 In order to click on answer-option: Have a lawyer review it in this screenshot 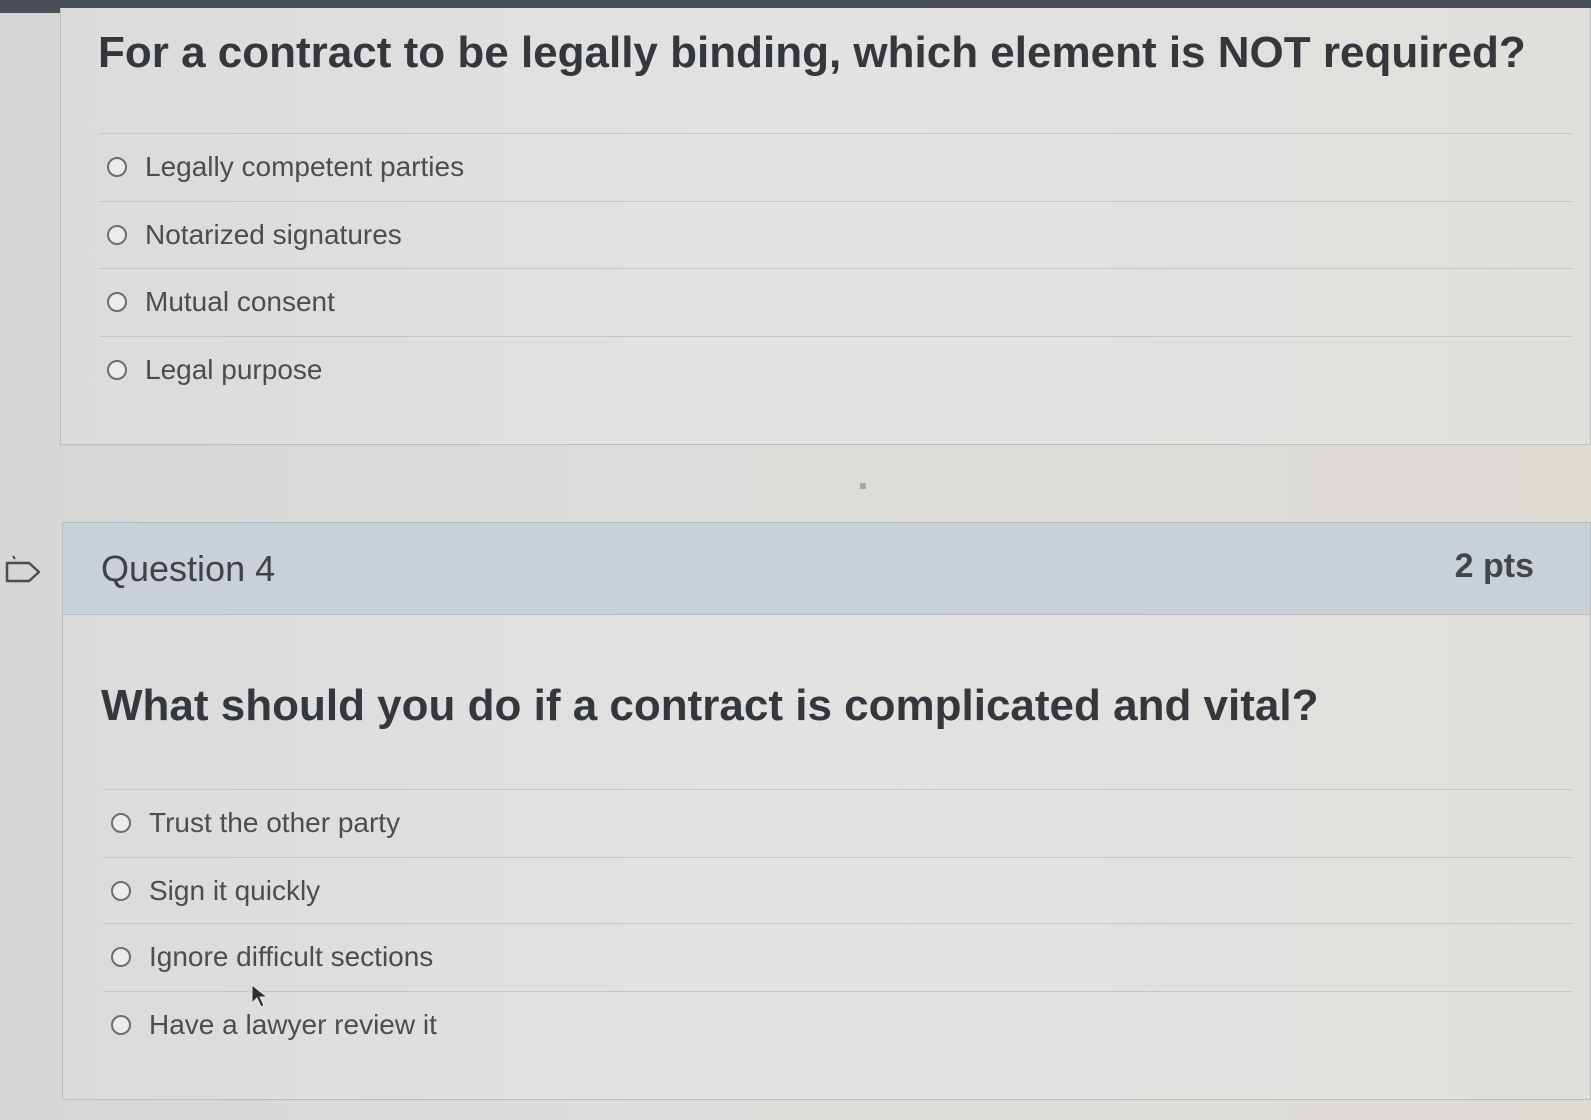, I will do `click(838, 1024)`.